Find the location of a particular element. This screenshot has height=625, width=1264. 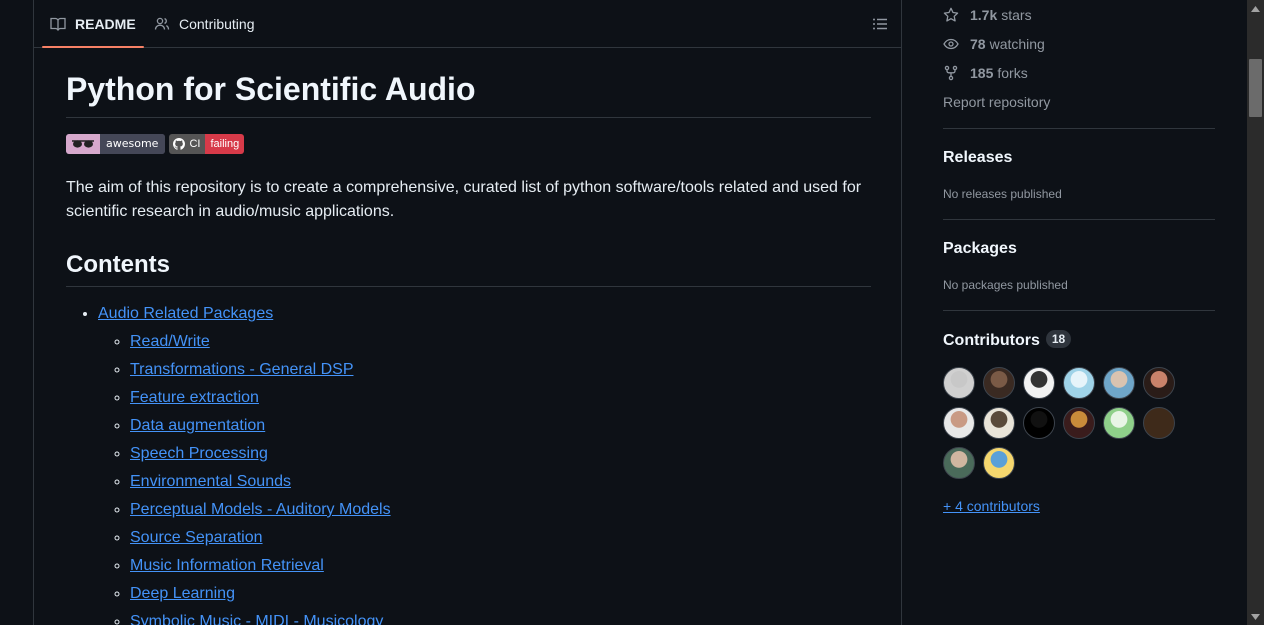

contents-heading: Contents is located at coordinates (468, 268).